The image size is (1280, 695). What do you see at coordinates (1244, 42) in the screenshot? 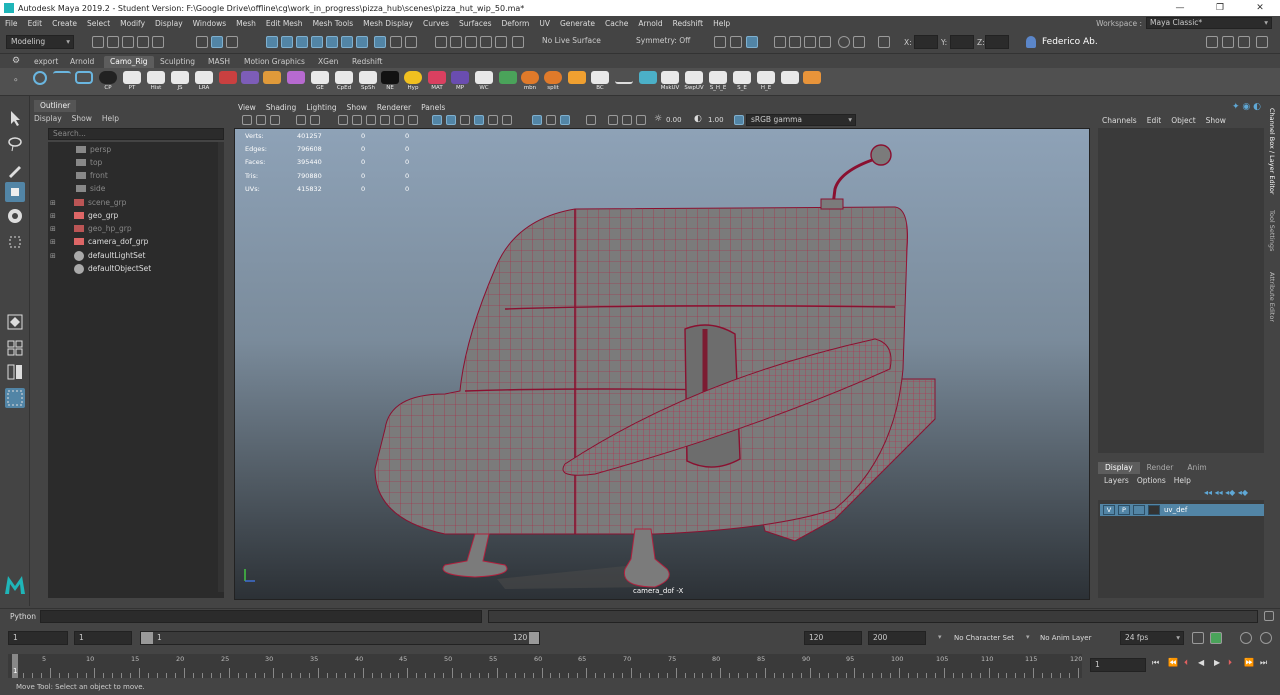
I see `tool-settings-toggle-icon` at bounding box center [1244, 42].